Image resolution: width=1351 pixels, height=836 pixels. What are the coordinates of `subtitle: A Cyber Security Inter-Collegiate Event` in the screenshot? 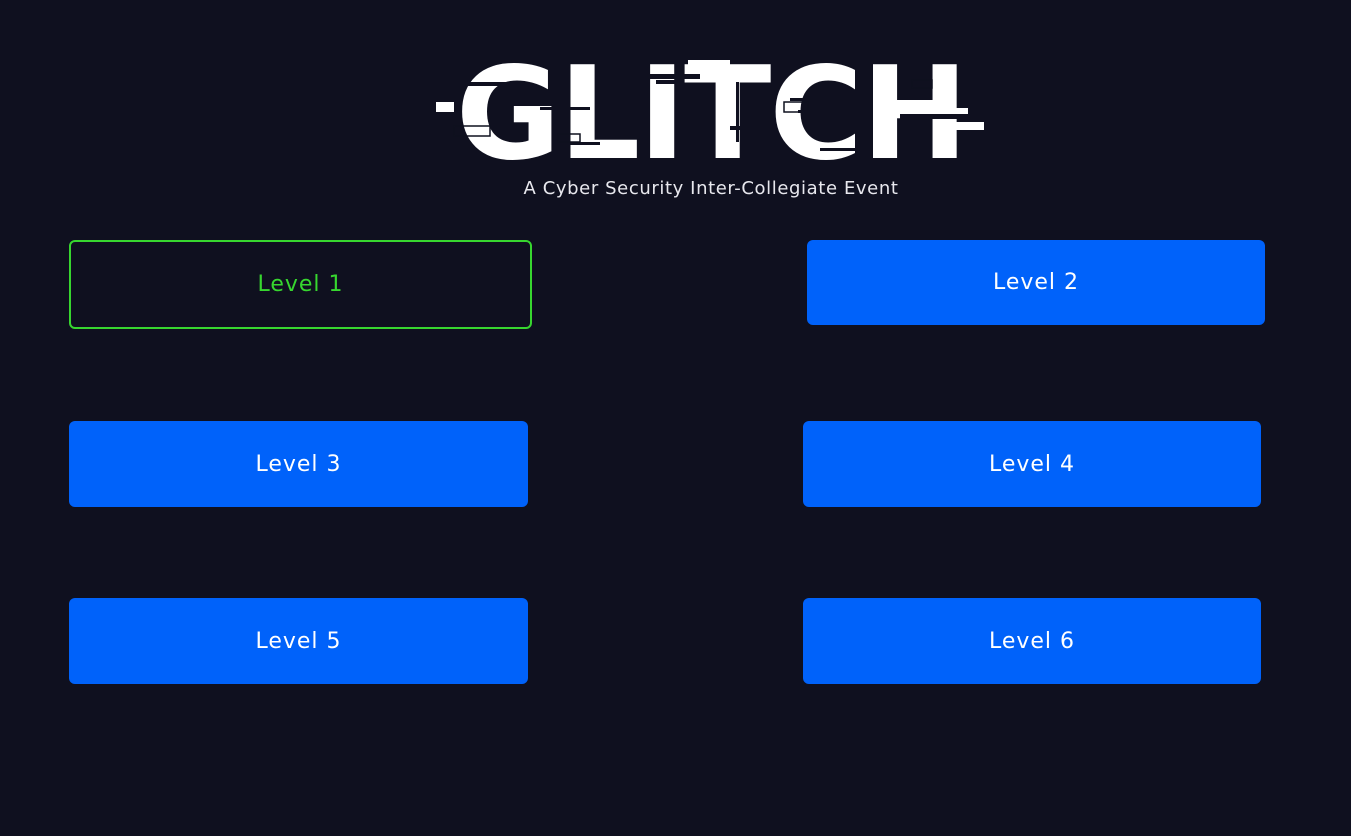 It's located at (711, 188).